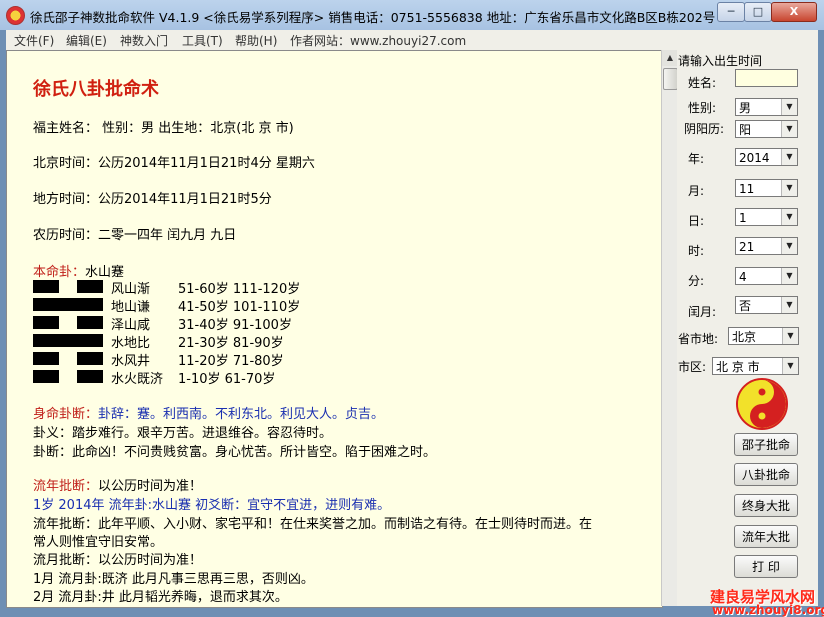 The image size is (824, 617). Describe the element at coordinates (256, 40) in the screenshot. I see `menu-help: 帮助(H)` at that location.